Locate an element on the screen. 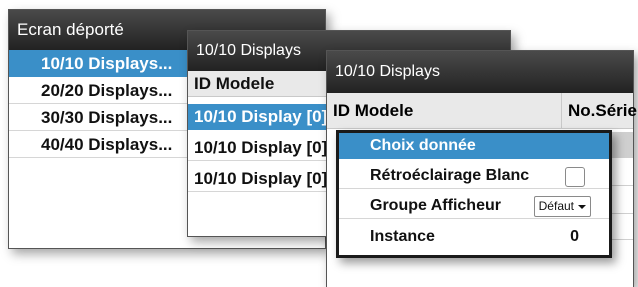 This screenshot has height=287, width=638. column-header-id-modele: ID Modele is located at coordinates (373, 110).